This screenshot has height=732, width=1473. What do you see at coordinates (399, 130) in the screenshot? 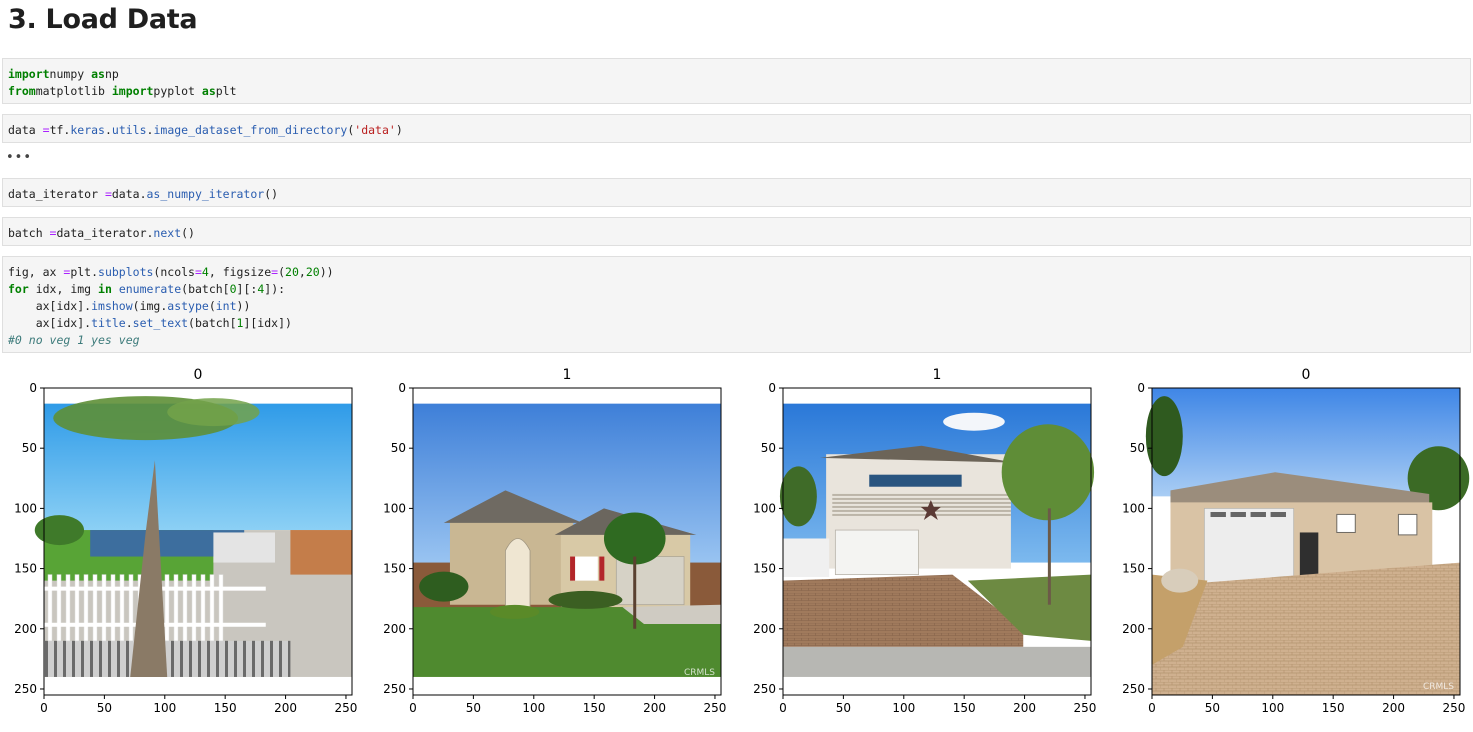
I see `code-token: )` at bounding box center [399, 130].